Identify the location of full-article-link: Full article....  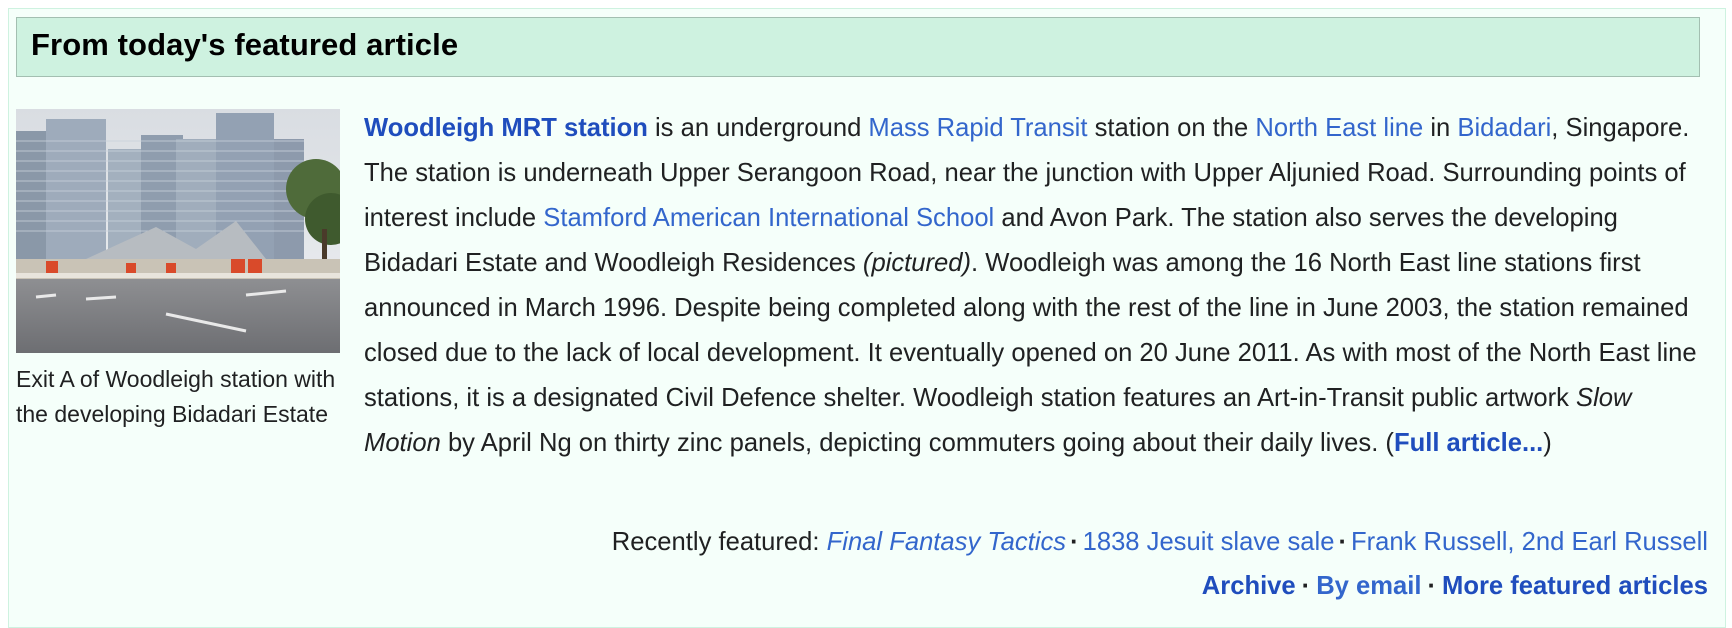
(1468, 443).